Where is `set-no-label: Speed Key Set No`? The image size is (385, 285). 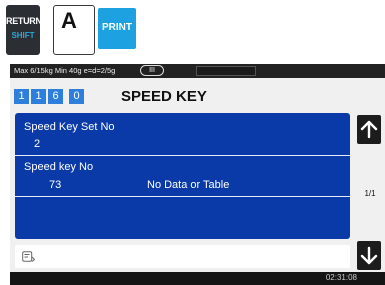 set-no-label: Speed Key Set No is located at coordinates (69, 127).